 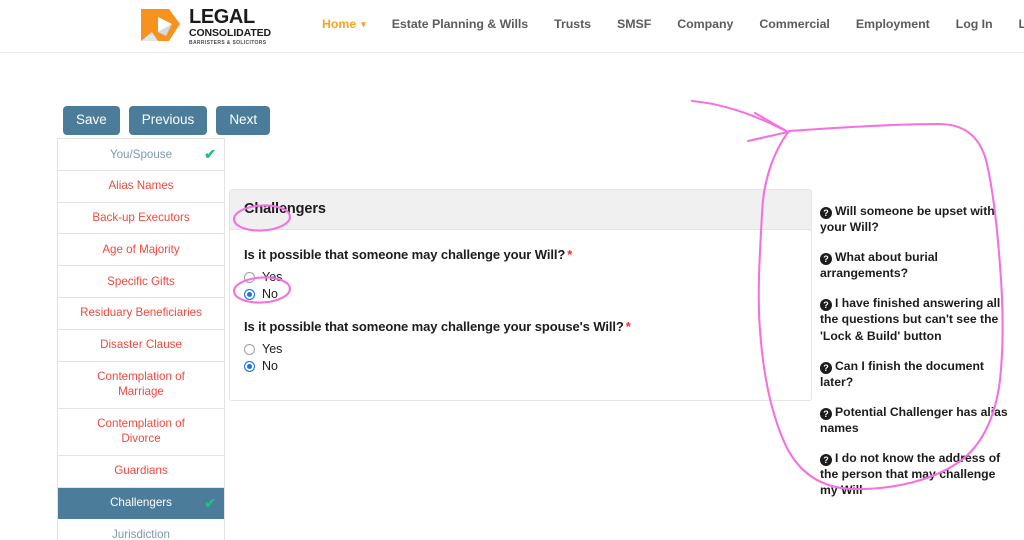 I want to click on nav-item-log-out: Log Out, so click(x=1015, y=24).